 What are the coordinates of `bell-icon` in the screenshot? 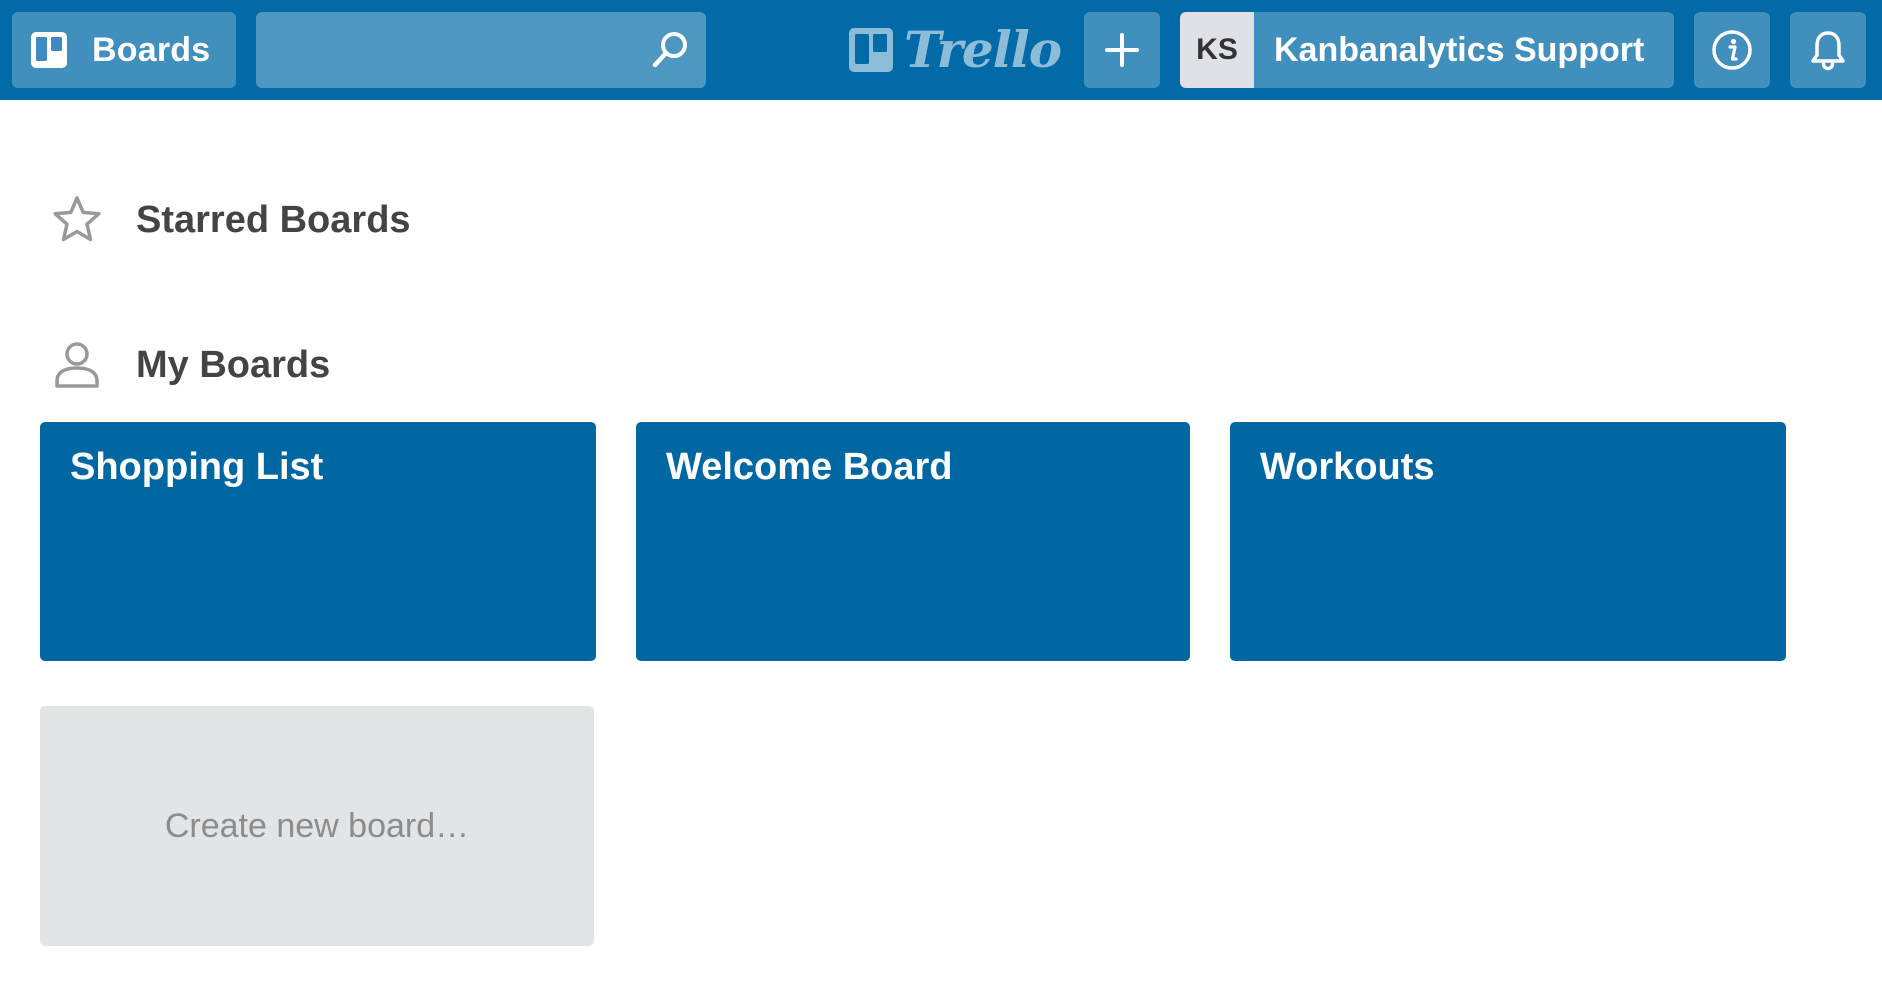 It's located at (1828, 51).